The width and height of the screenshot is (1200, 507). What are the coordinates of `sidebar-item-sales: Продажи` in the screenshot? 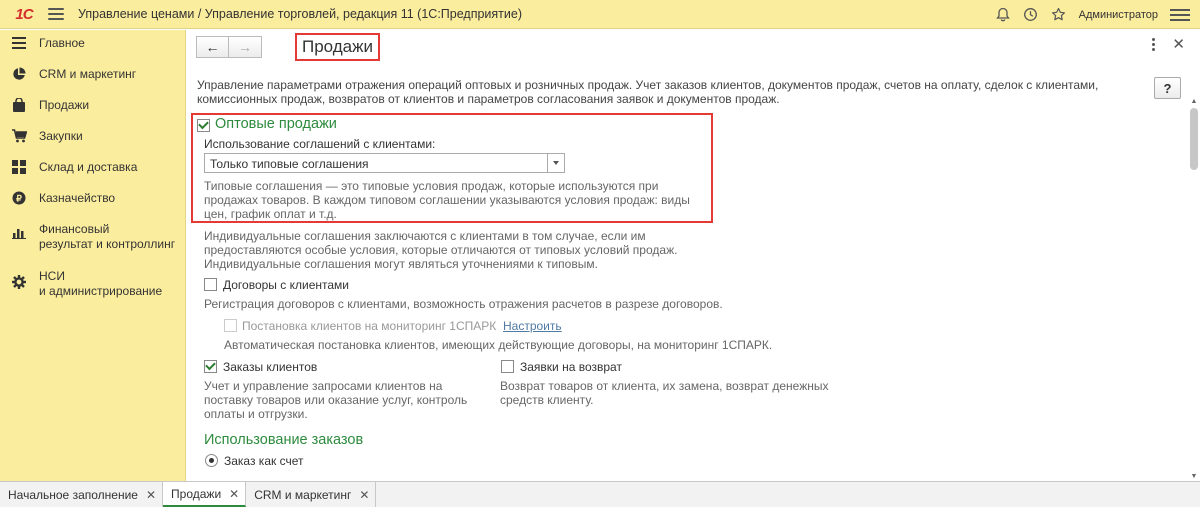 It's located at (92, 107).